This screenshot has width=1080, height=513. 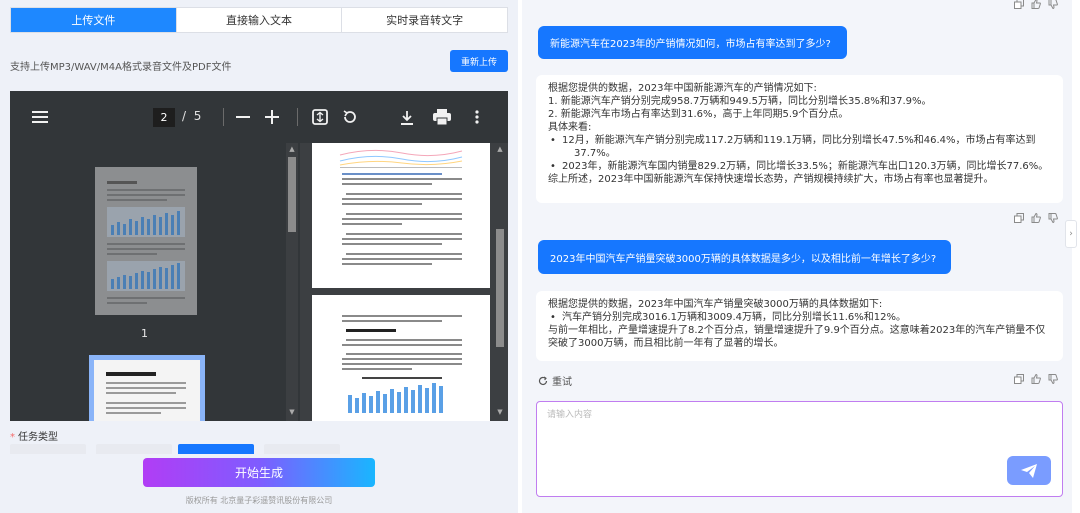 I want to click on answer-line: 根据您提供的数据，2023年中国新能源汽车的产销情况如下:, so click(x=682, y=88).